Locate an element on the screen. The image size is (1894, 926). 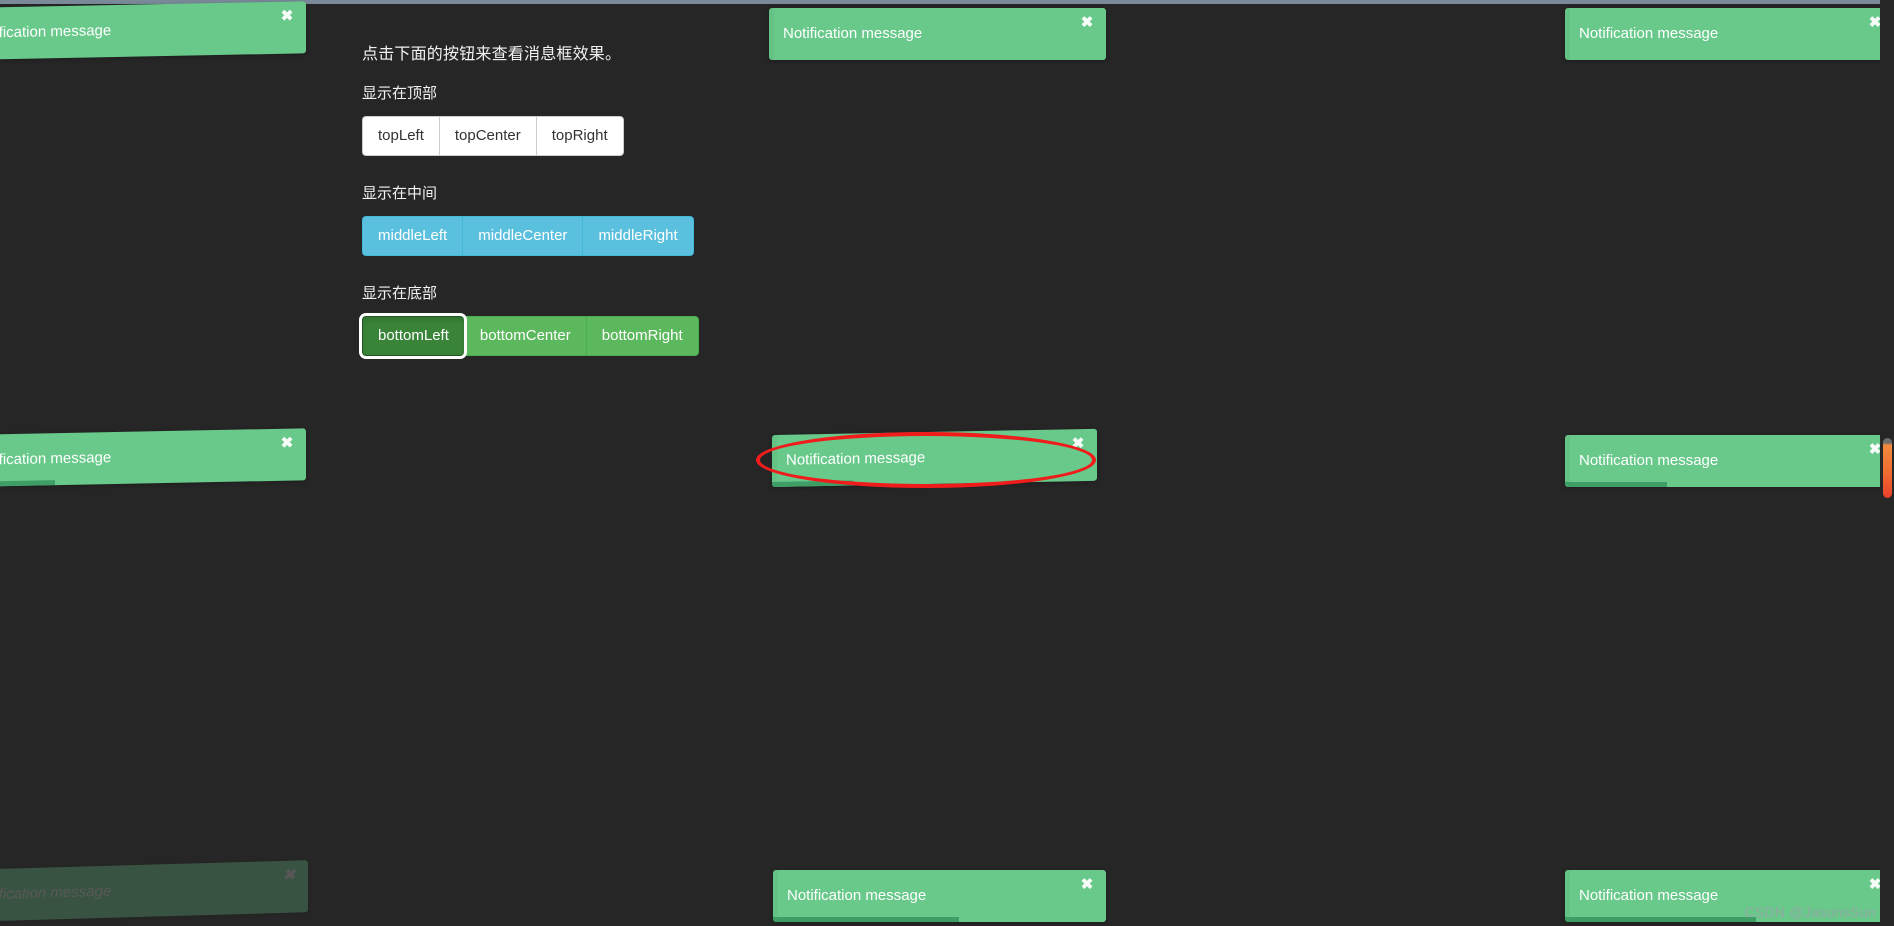
button-topright: topRight is located at coordinates (579, 136).